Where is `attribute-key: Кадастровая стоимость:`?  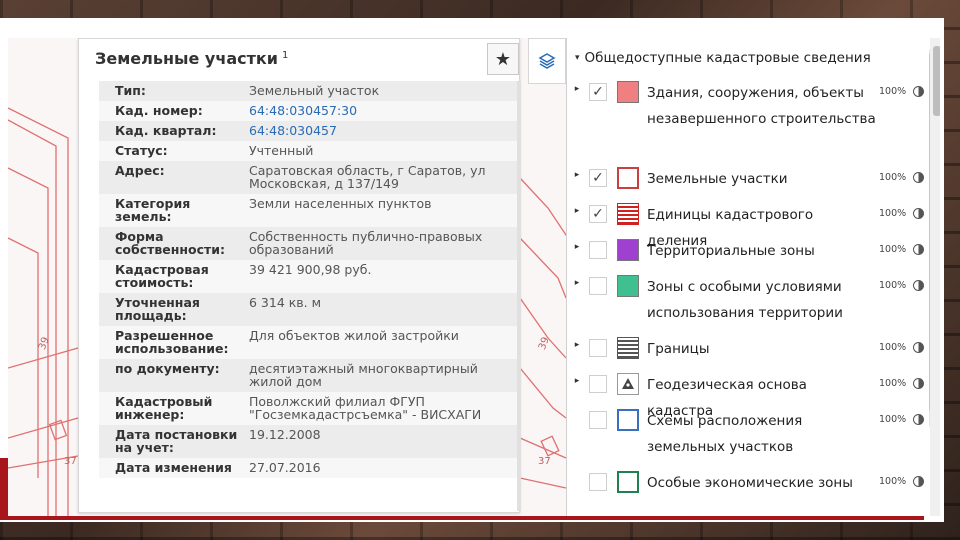 attribute-key: Кадастровая стоимость: is located at coordinates (162, 276).